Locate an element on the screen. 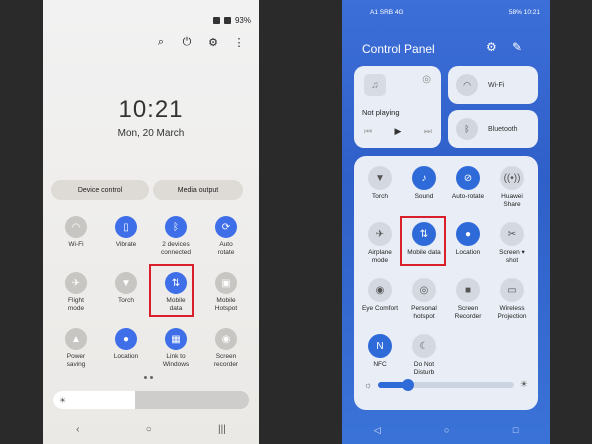 The width and height of the screenshot is (592, 444). brightness-track is located at coordinates (446, 384).